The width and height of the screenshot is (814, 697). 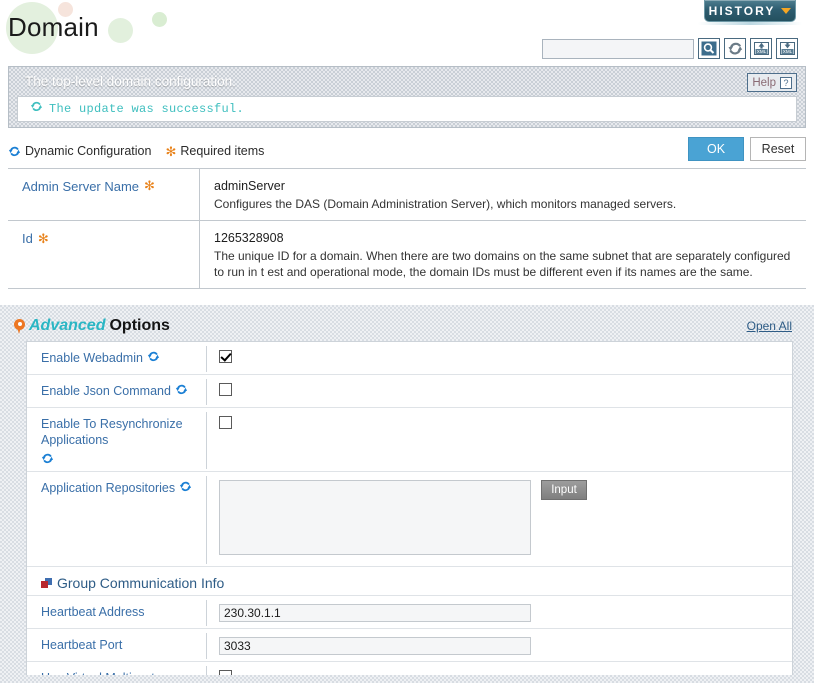 What do you see at coordinates (709, 48) in the screenshot?
I see `search-icon` at bounding box center [709, 48].